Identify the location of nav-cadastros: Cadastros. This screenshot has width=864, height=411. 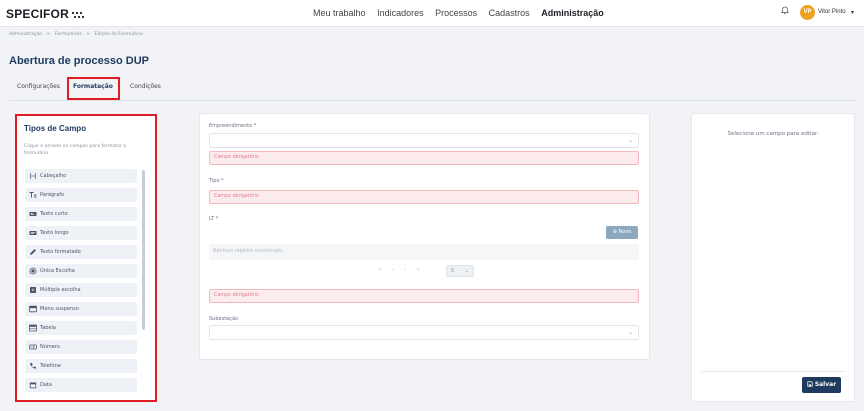
(509, 13).